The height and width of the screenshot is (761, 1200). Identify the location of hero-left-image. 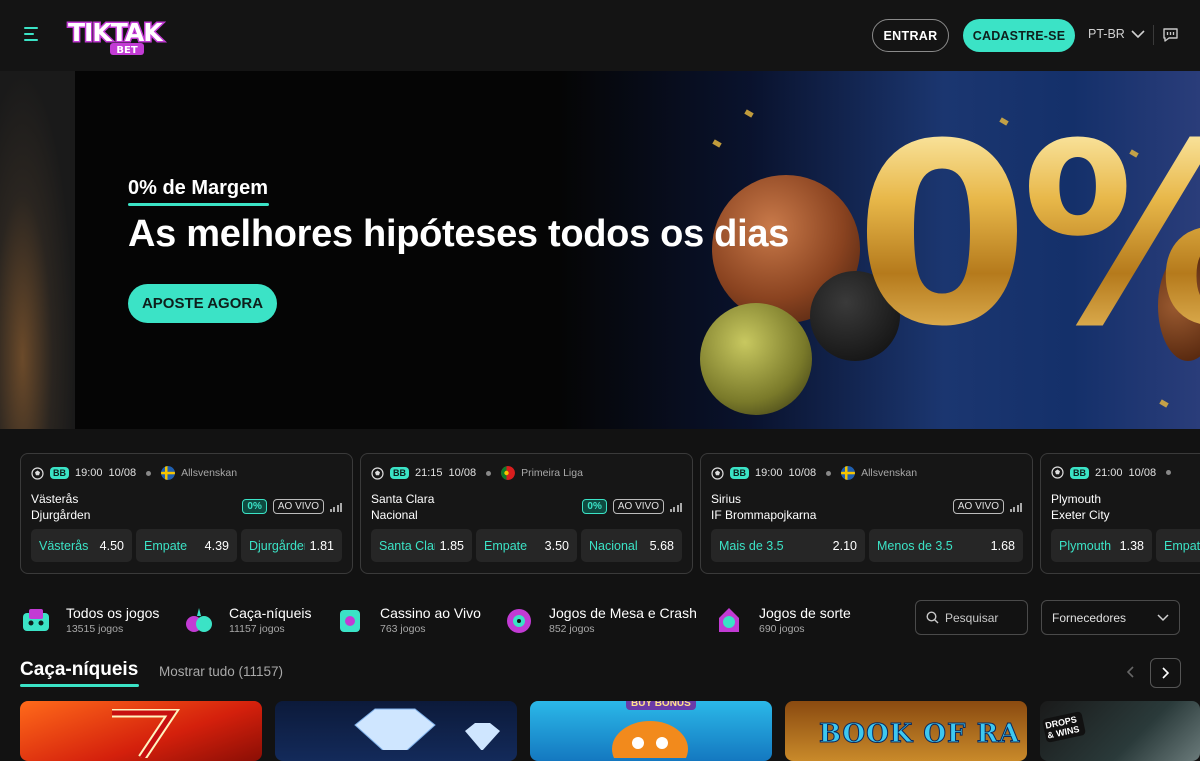
(37, 250).